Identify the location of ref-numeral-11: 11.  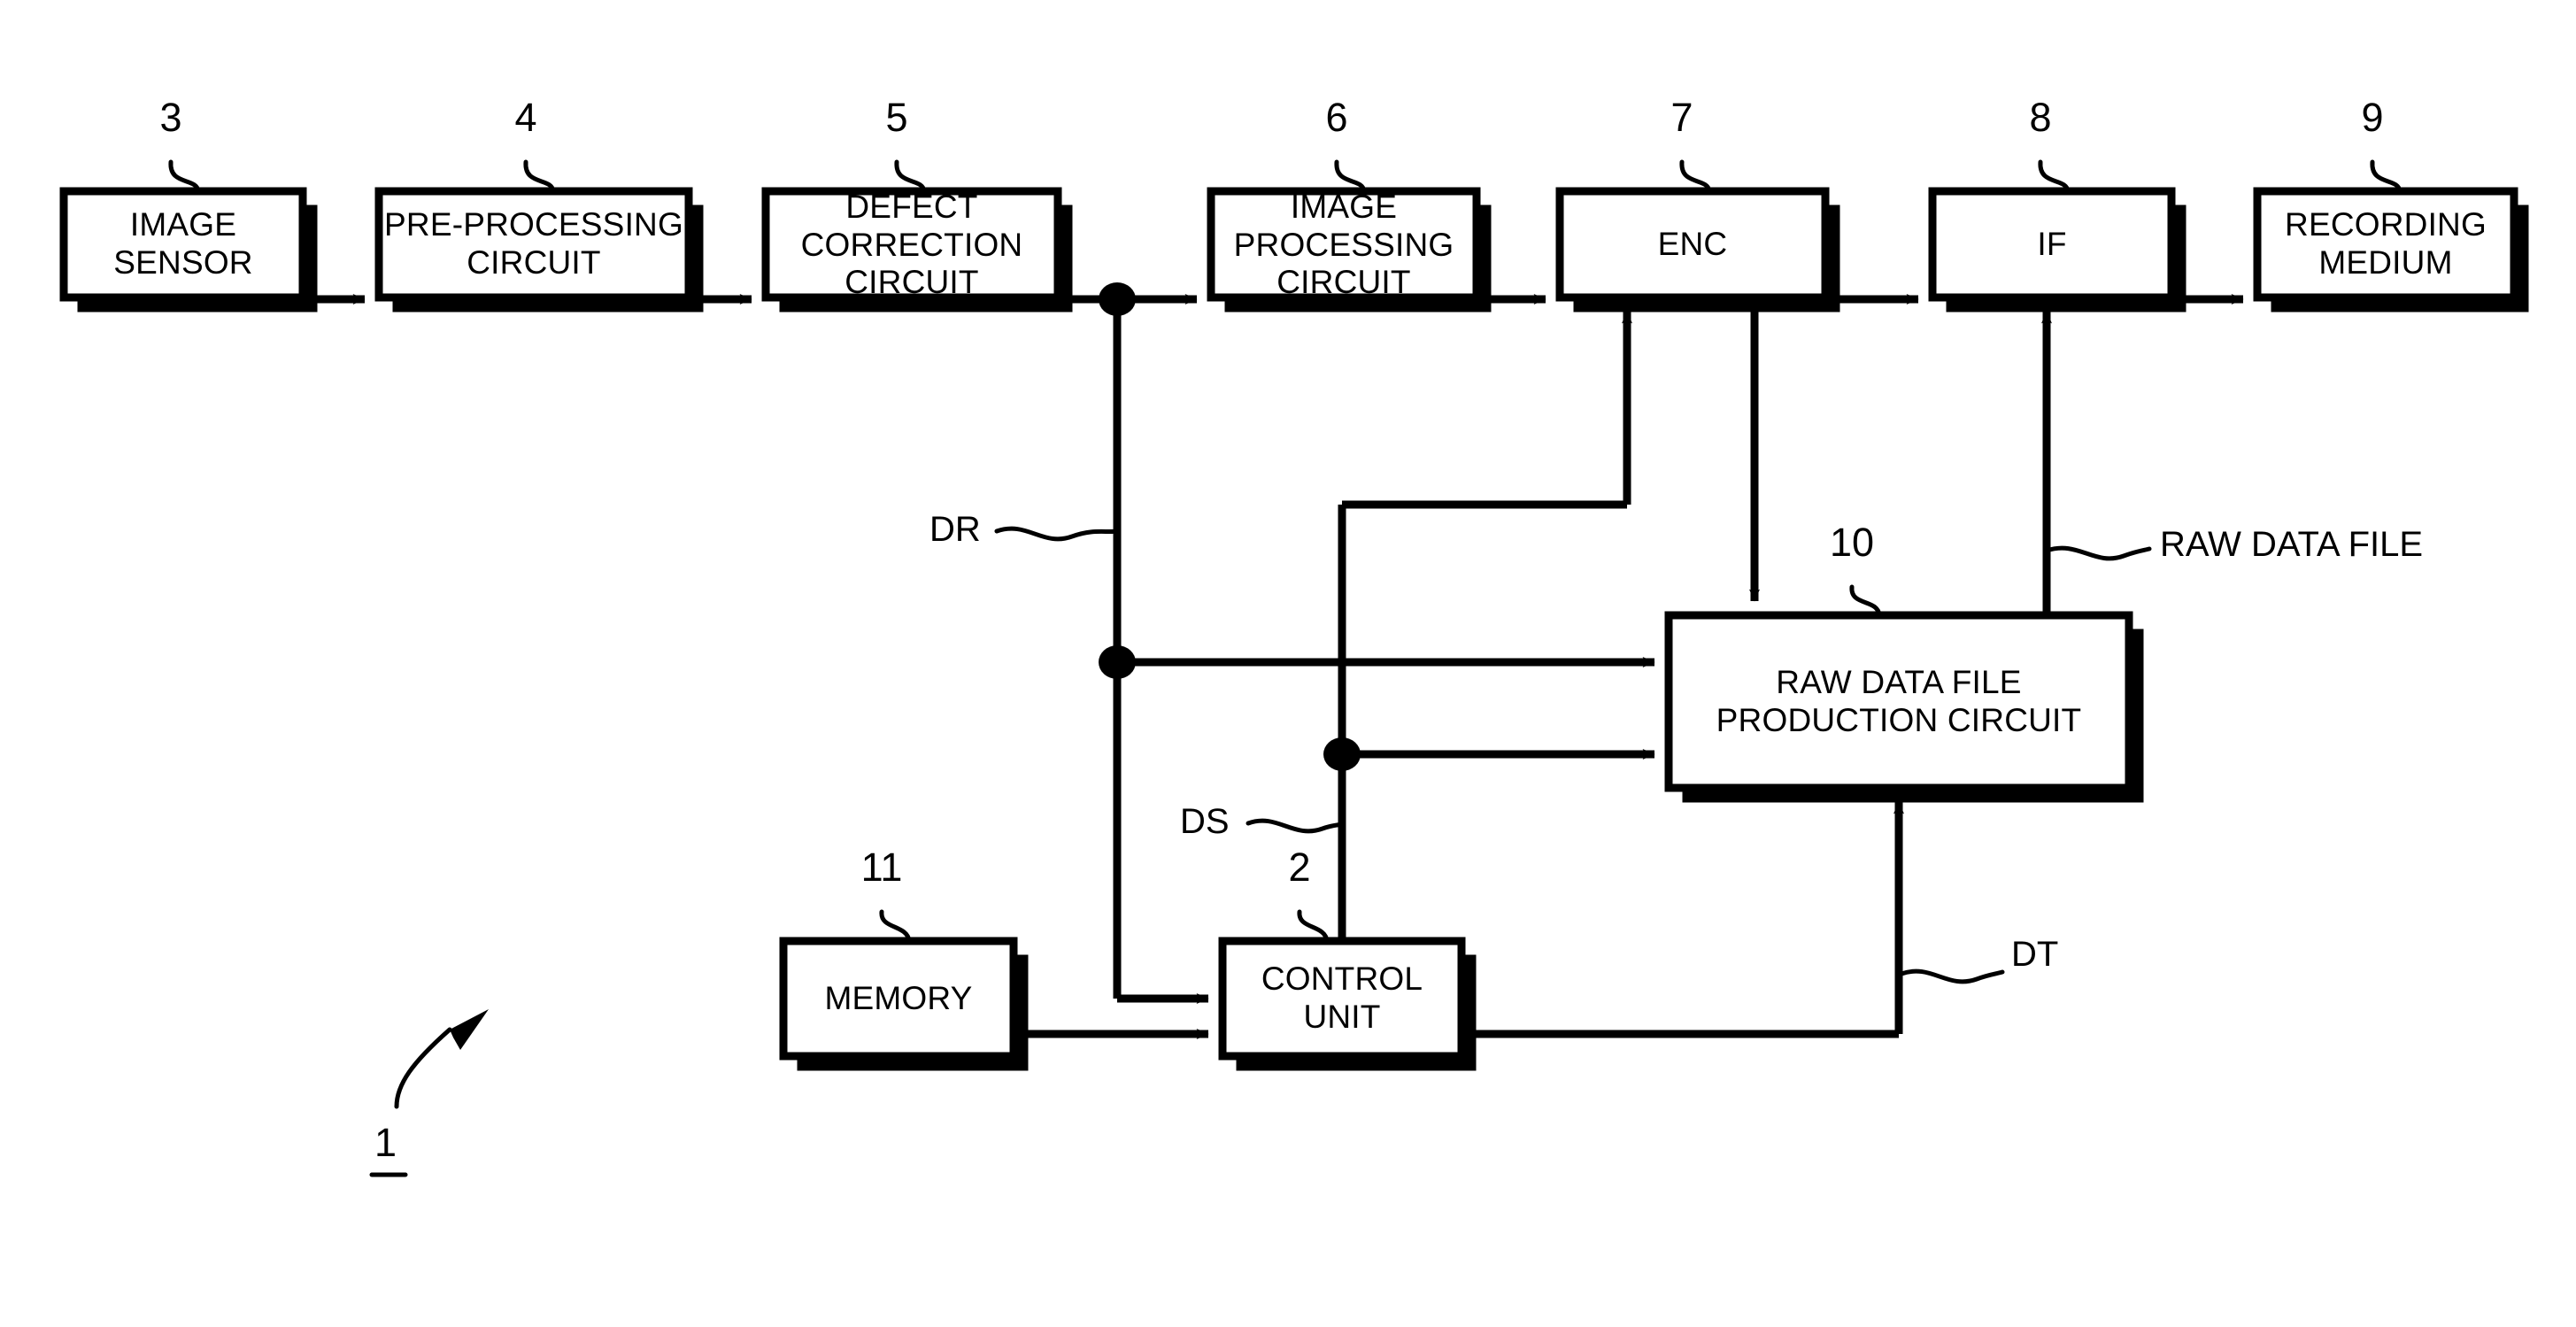
(881, 868).